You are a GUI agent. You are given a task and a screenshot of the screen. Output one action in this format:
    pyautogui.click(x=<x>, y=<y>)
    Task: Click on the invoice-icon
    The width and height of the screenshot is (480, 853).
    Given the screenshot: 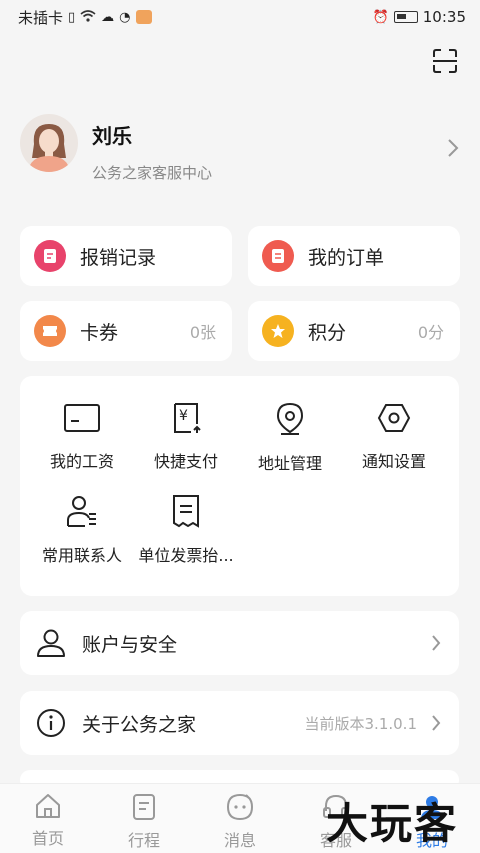 What is the action you would take?
    pyautogui.click(x=186, y=511)
    